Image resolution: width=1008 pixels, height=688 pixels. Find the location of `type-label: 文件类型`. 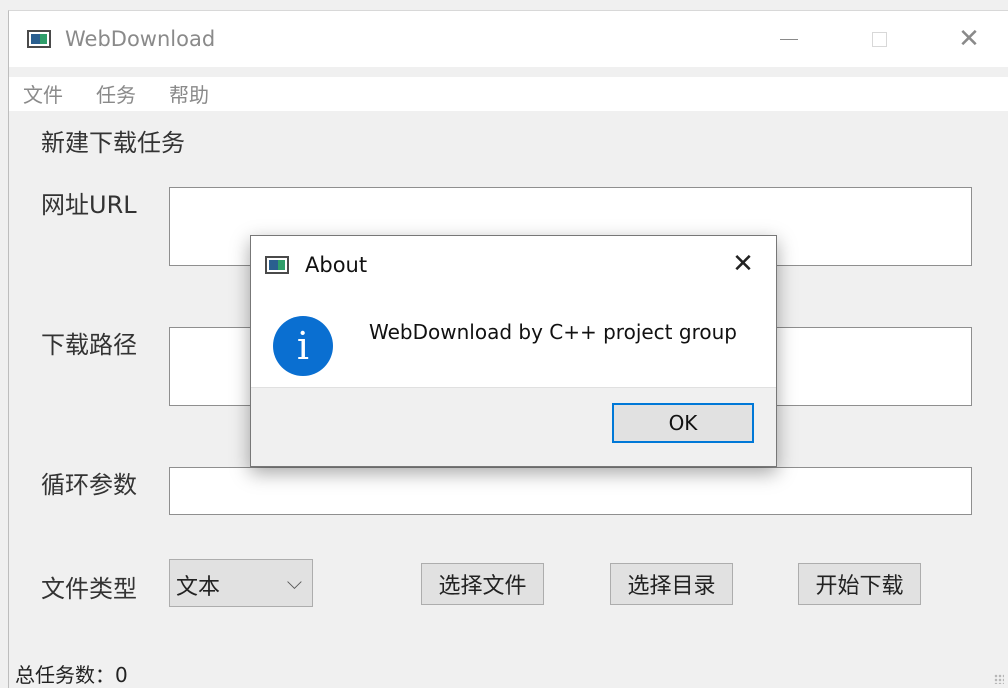

type-label: 文件类型 is located at coordinates (89, 589).